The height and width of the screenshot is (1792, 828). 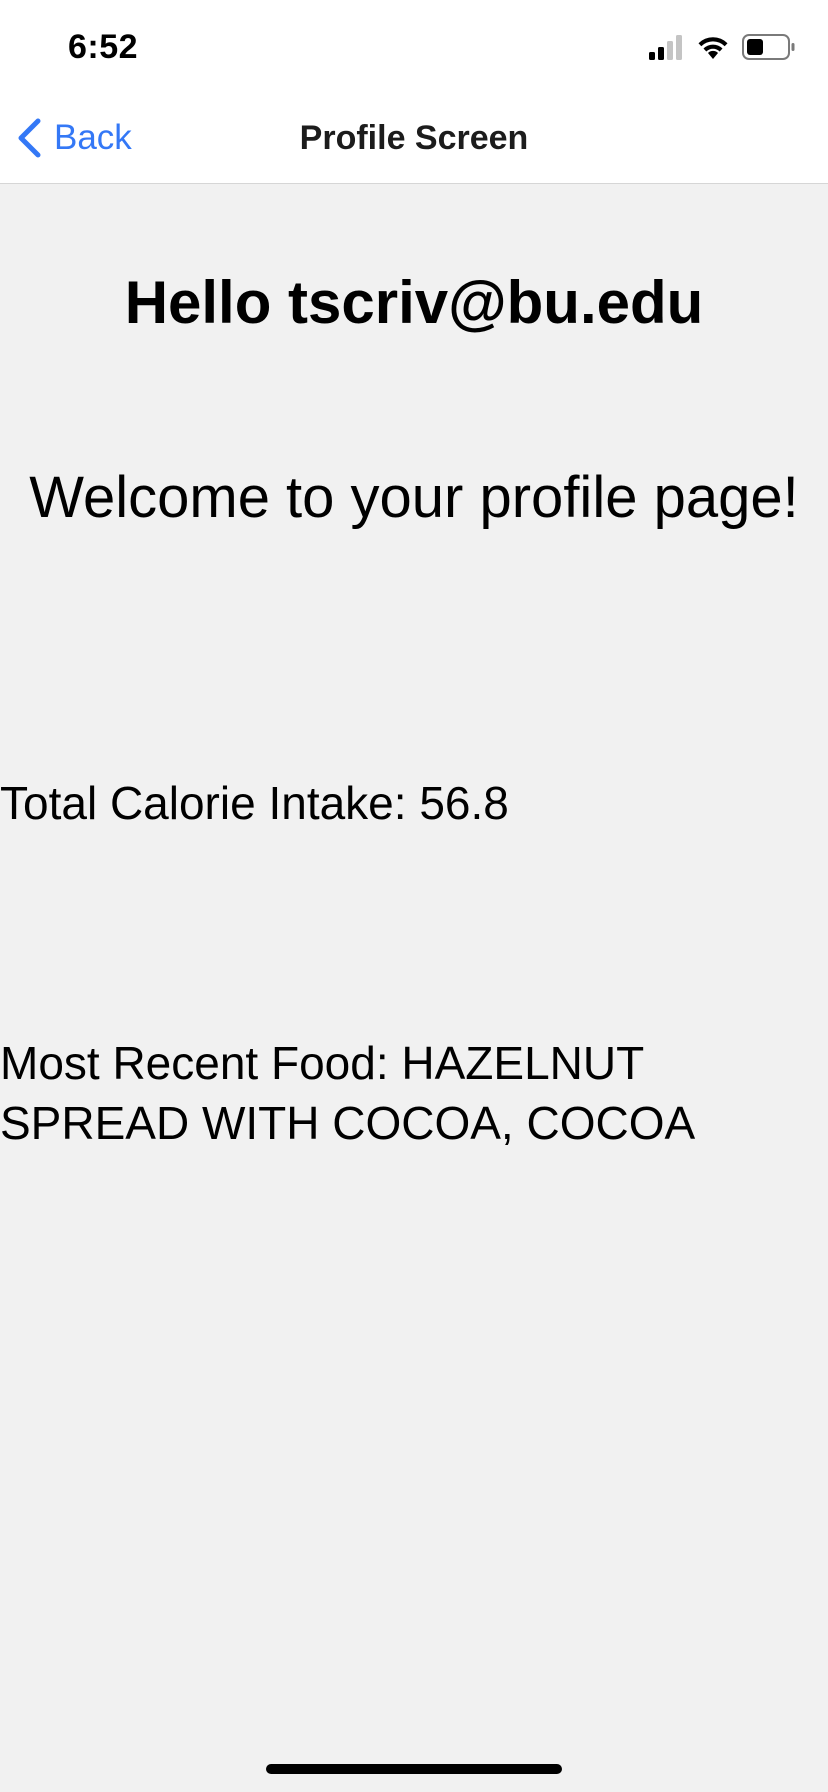 I want to click on greeting-heading: Hello tscriv@bu.edu, so click(x=414, y=302).